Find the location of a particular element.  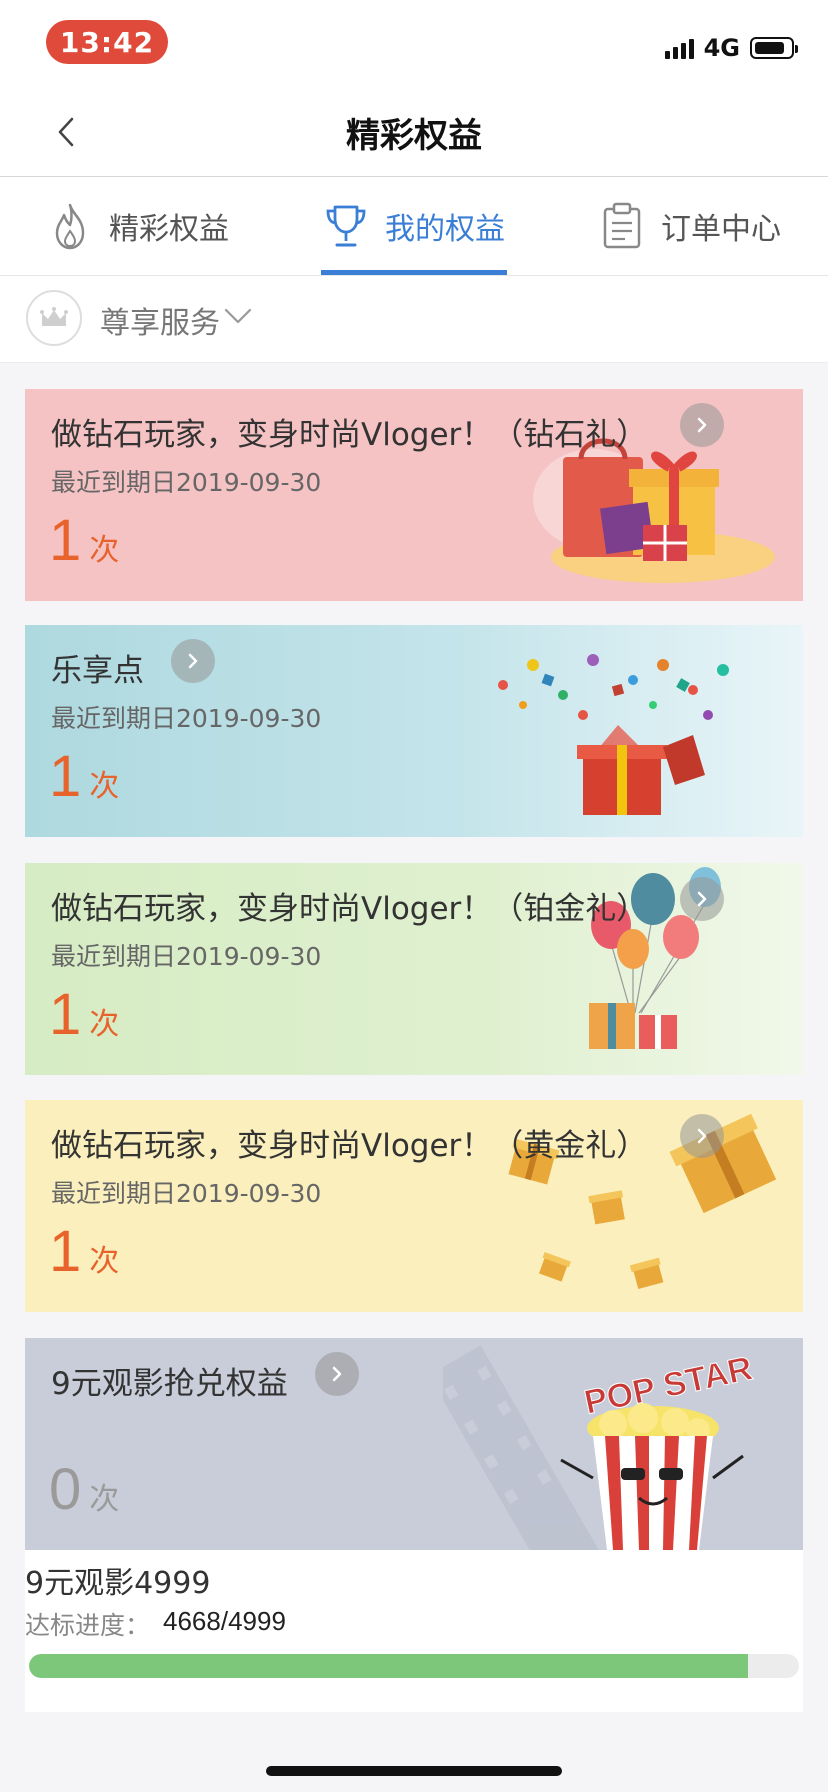

progress-label: 达标进度： is located at coordinates (88, 1625).